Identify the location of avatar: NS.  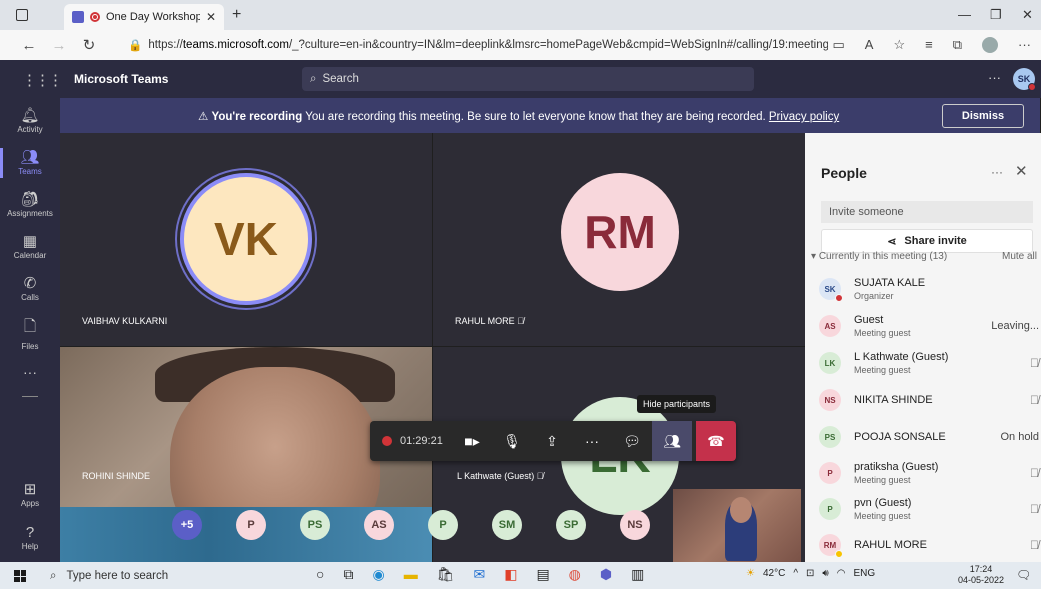
(830, 400).